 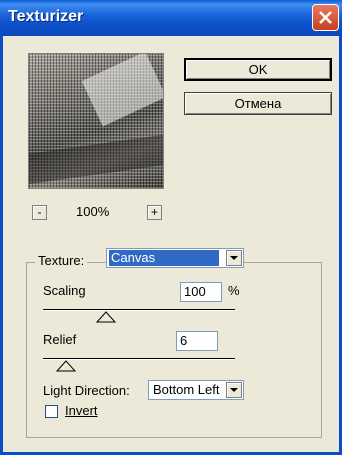 What do you see at coordinates (154, 212) in the screenshot?
I see `zoom-in-button: +` at bounding box center [154, 212].